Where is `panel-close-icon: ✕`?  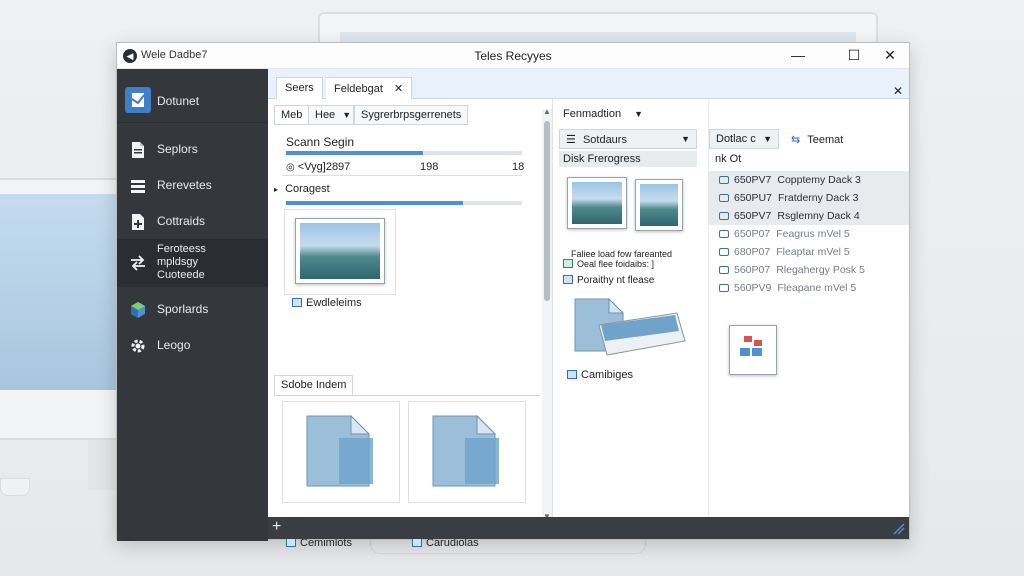 panel-close-icon: ✕ is located at coordinates (898, 91).